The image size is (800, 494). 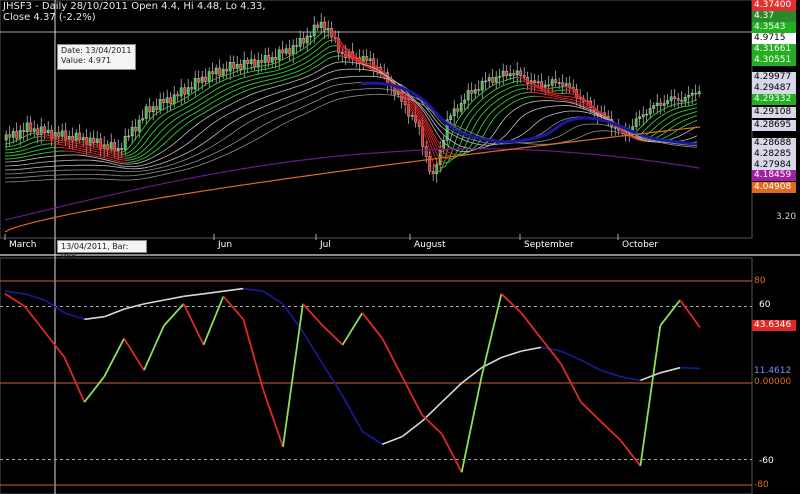 What do you see at coordinates (760, 281) in the screenshot?
I see `osc-label-80: 80` at bounding box center [760, 281].